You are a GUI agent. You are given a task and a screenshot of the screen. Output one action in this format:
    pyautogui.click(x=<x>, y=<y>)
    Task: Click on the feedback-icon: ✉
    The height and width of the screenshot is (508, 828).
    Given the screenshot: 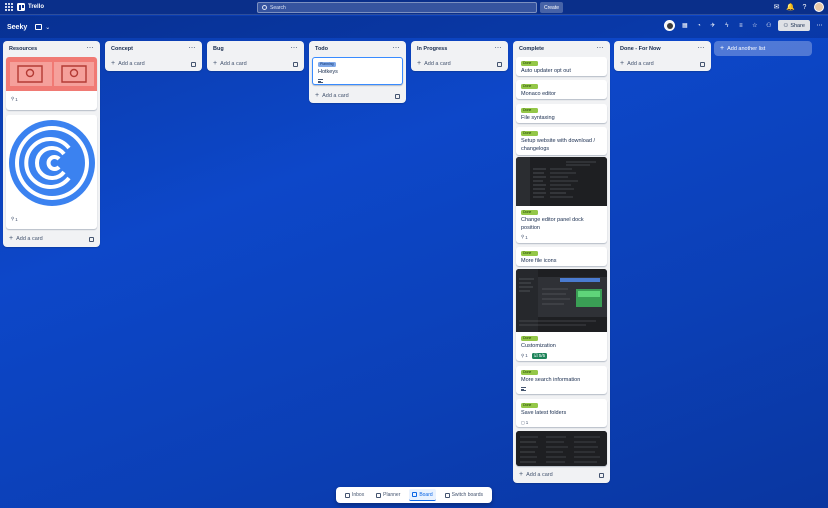 What is the action you would take?
    pyautogui.click(x=776, y=7)
    